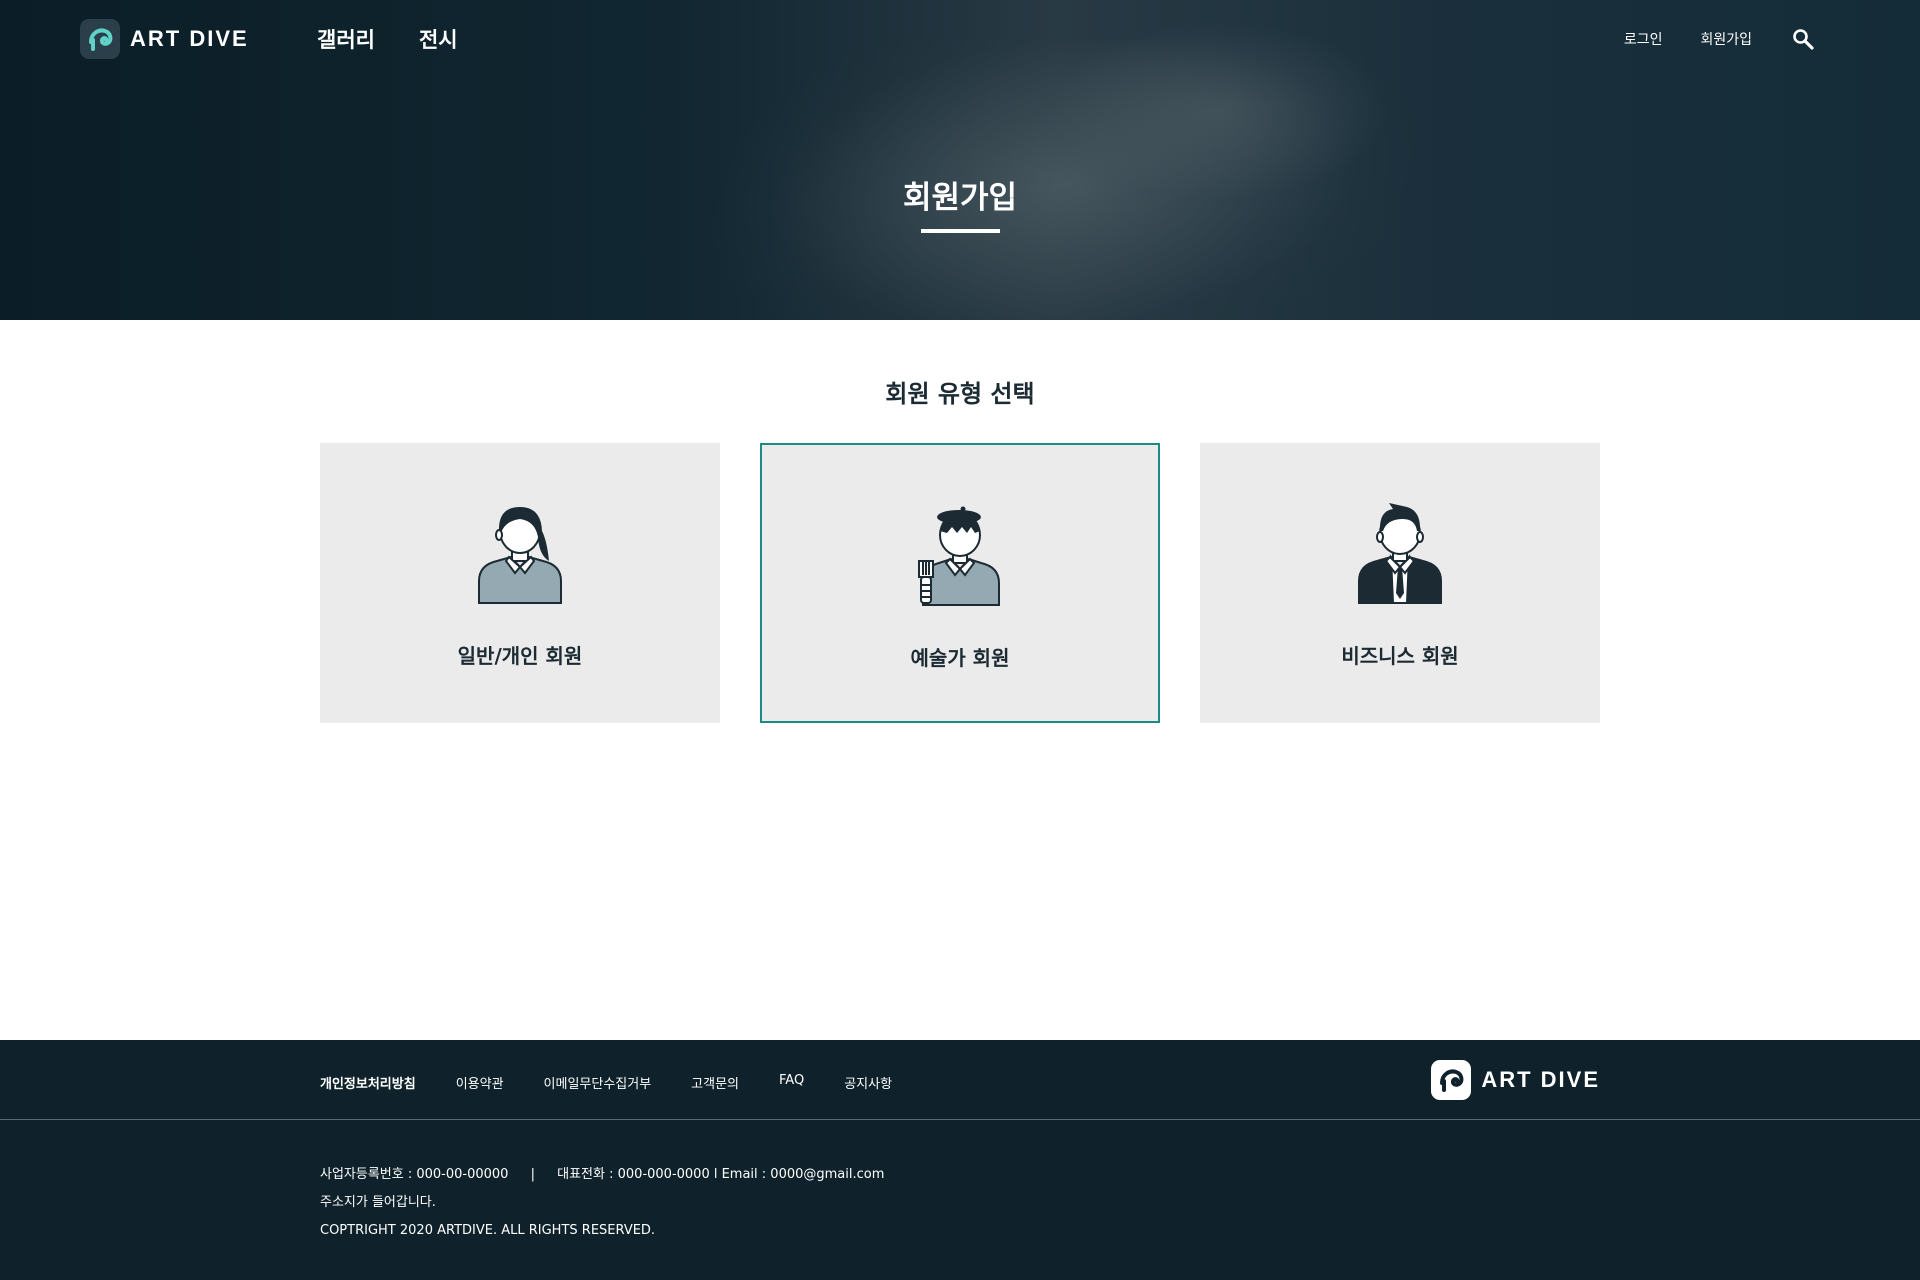 The width and height of the screenshot is (1920, 1280). What do you see at coordinates (960, 555) in the screenshot?
I see `artist-avatar-icon` at bounding box center [960, 555].